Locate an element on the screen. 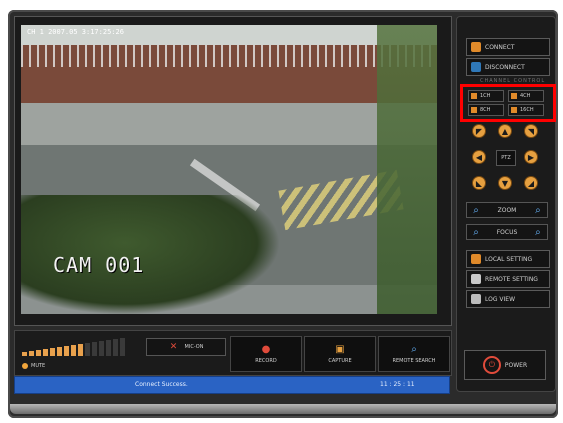 Image resolution: width=563 pixels, height=423 pixels. down-right-icon: ◢ is located at coordinates (531, 183).